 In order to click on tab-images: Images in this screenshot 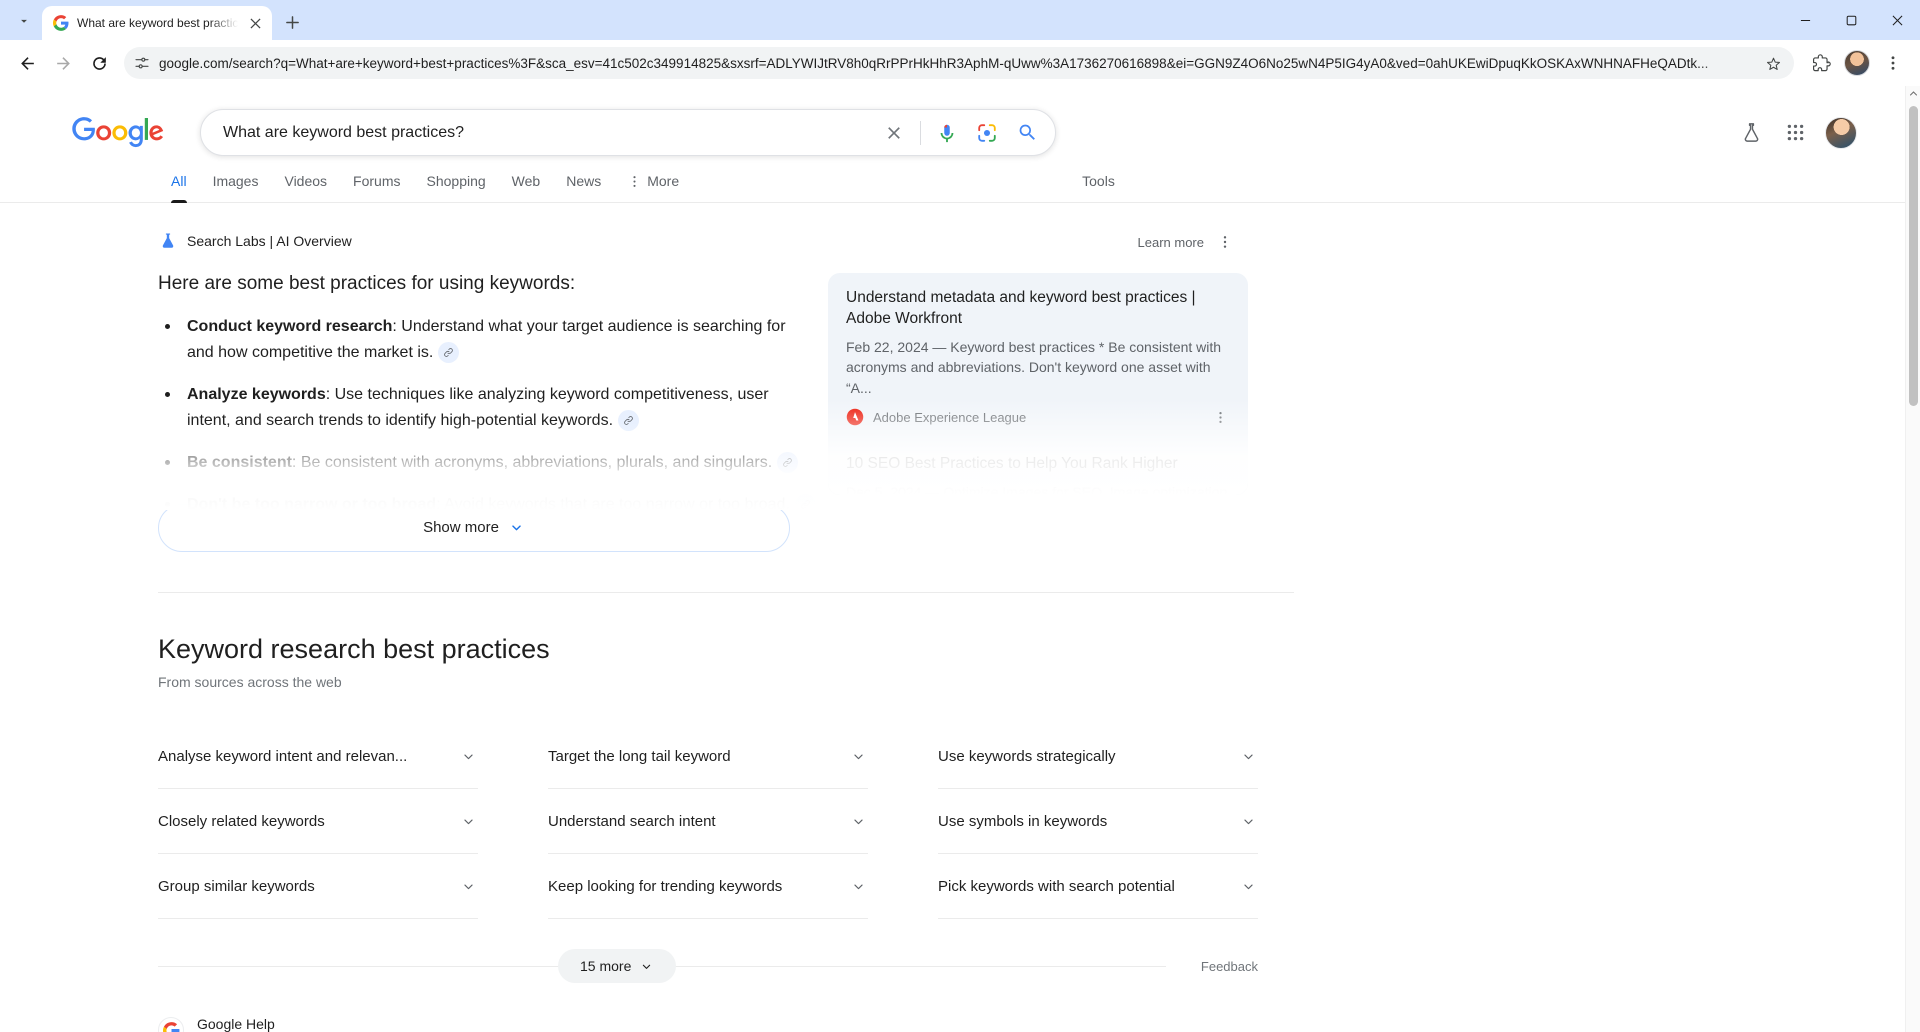, I will do `click(236, 187)`.